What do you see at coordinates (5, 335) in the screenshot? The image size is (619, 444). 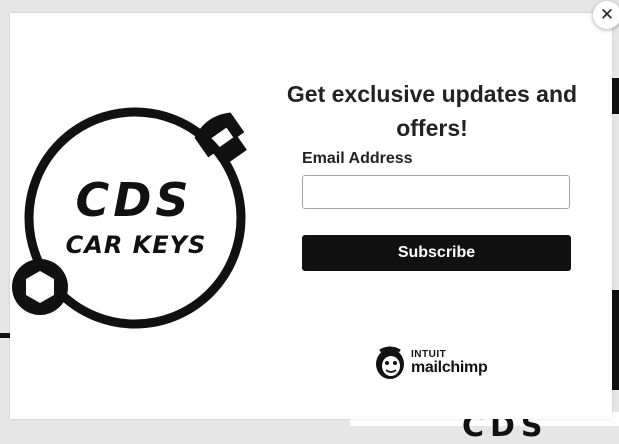 I see `background-page-line` at bounding box center [5, 335].